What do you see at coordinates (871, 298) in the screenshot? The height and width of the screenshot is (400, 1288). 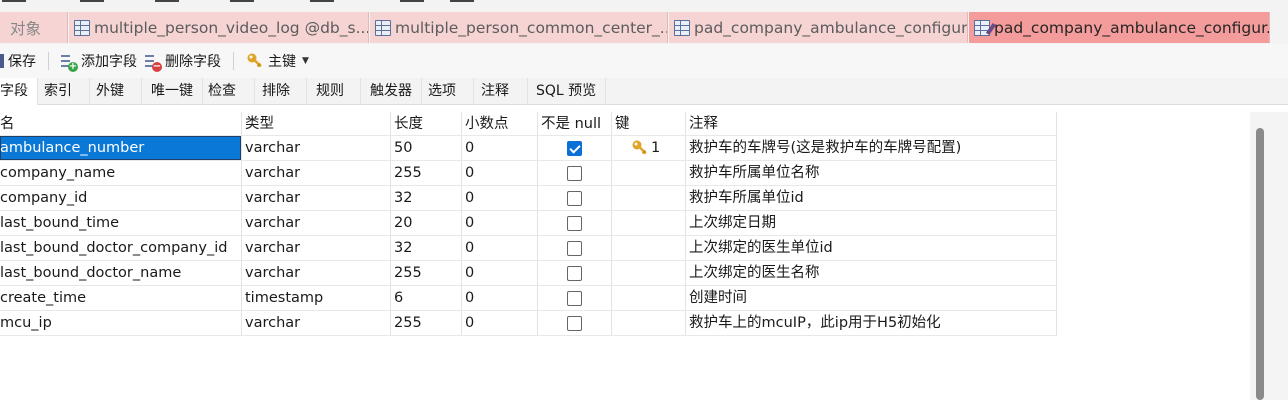 I see `field-comment-cell: 创建时间` at bounding box center [871, 298].